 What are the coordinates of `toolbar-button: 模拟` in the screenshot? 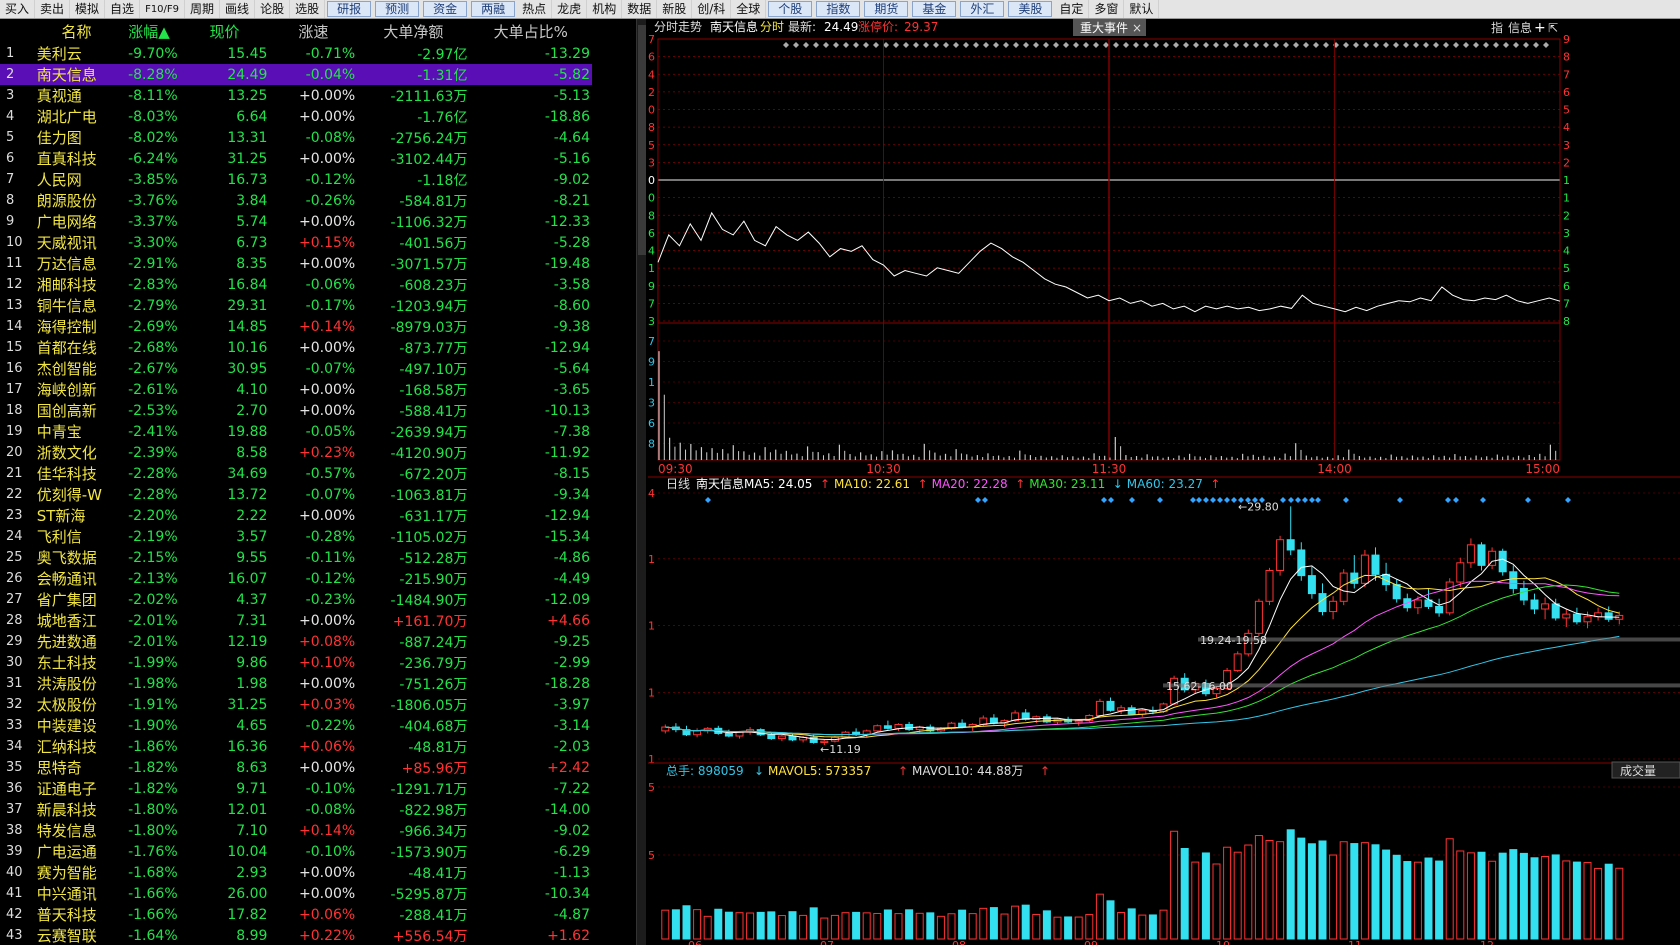 It's located at (88, 9).